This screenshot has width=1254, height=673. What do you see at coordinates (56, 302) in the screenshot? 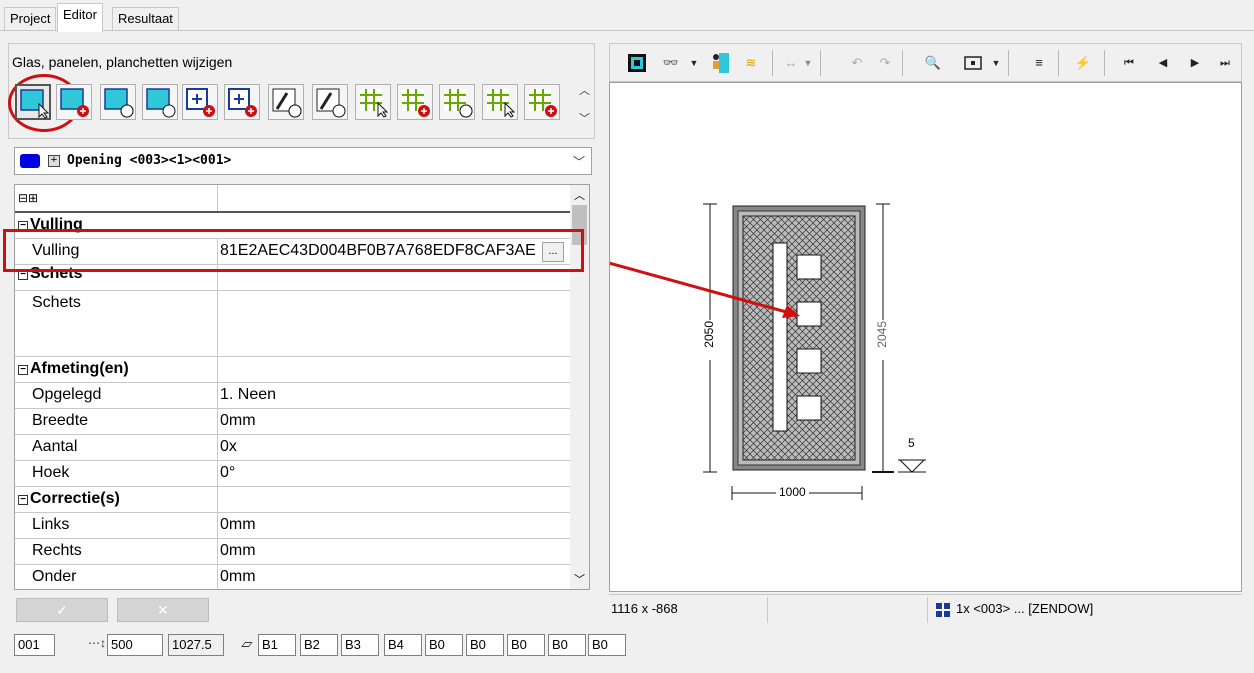
I see `schets-label: Schets` at bounding box center [56, 302].